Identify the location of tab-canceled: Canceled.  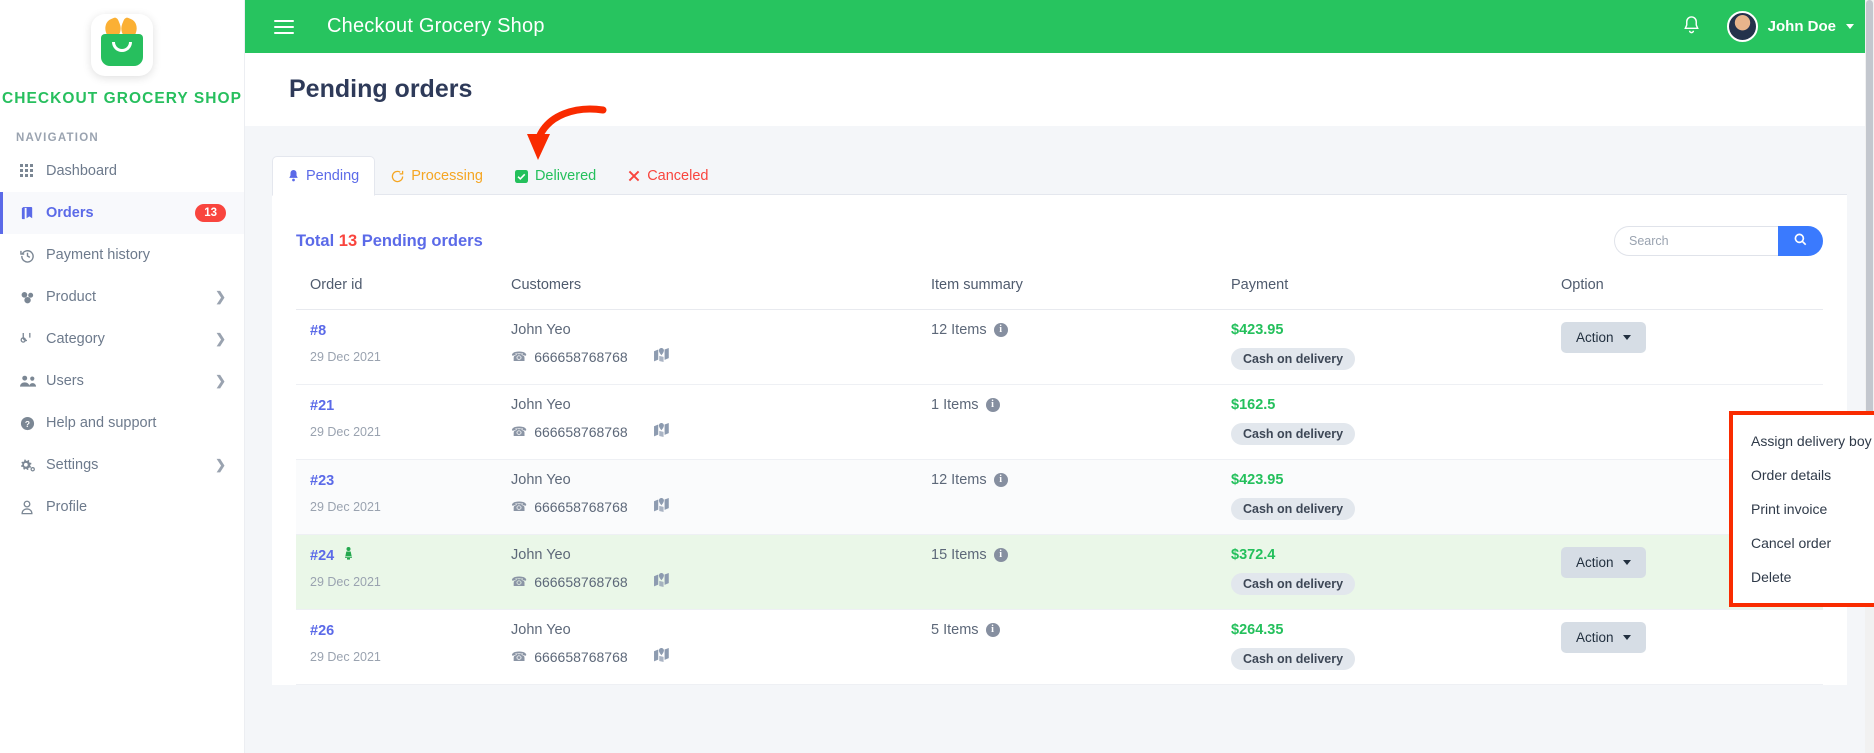
(668, 176).